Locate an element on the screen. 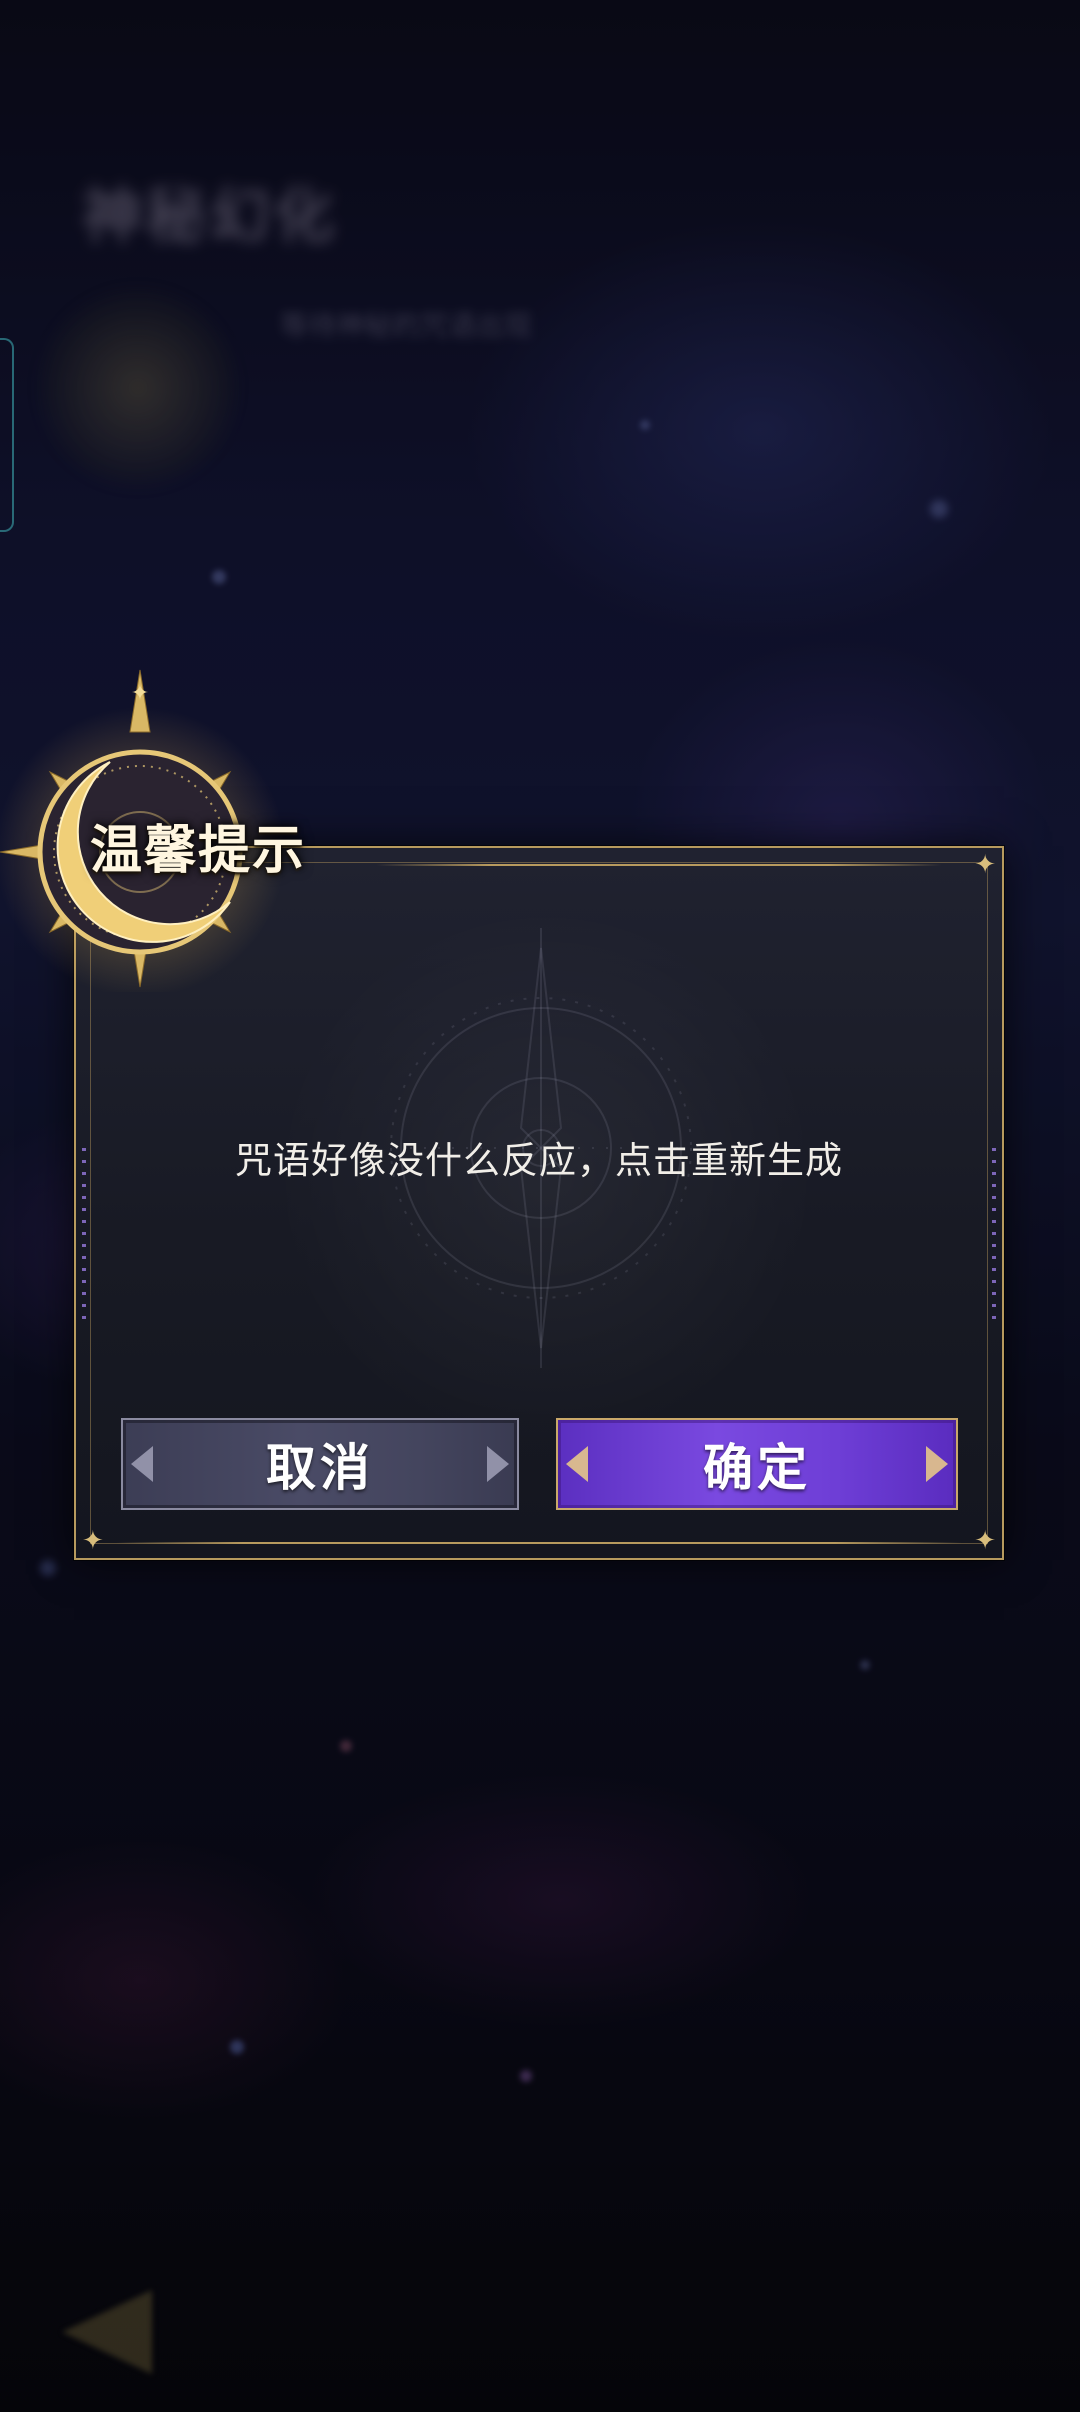 This screenshot has height=2412, width=1080. cancel-button: 取消 is located at coordinates (320, 1464).